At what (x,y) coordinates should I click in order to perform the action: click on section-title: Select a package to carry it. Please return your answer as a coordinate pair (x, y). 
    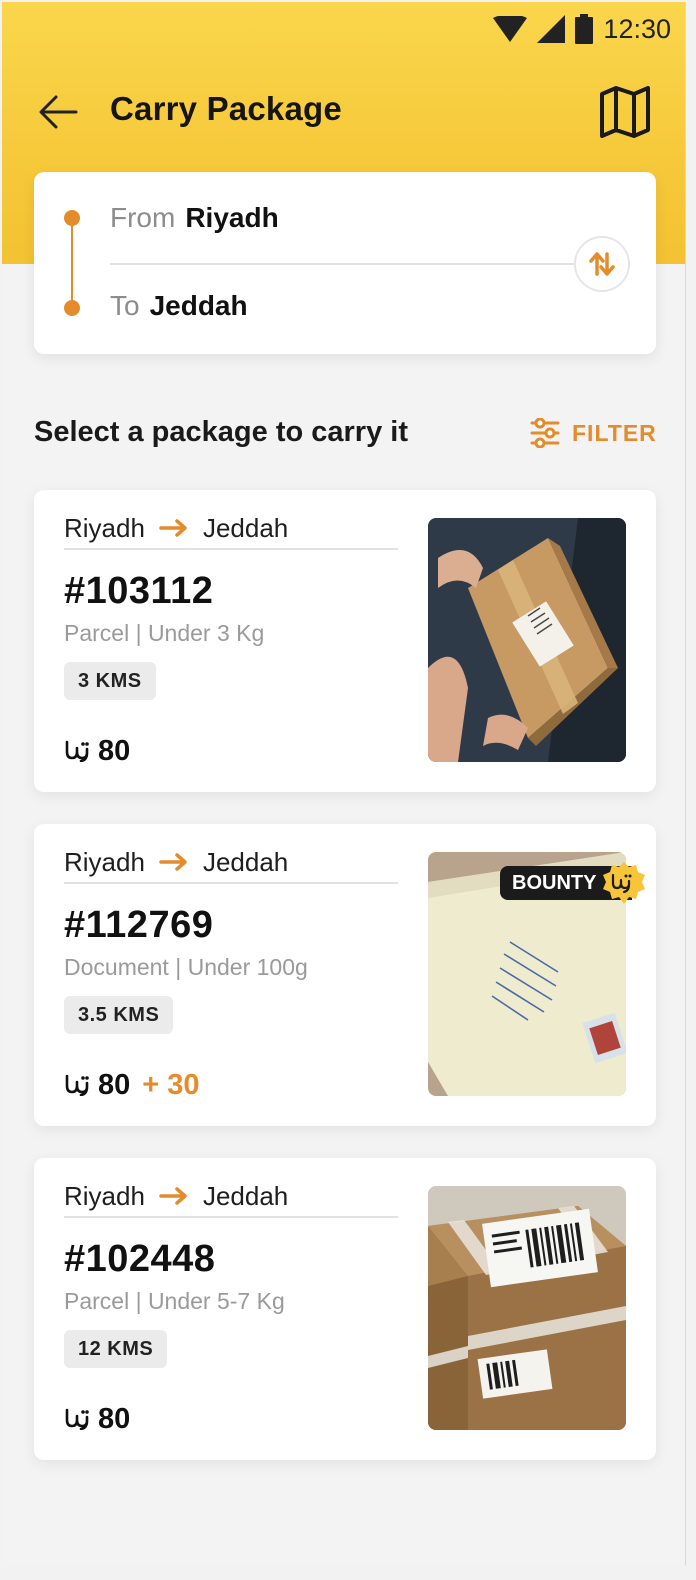
    Looking at the image, I should click on (221, 432).